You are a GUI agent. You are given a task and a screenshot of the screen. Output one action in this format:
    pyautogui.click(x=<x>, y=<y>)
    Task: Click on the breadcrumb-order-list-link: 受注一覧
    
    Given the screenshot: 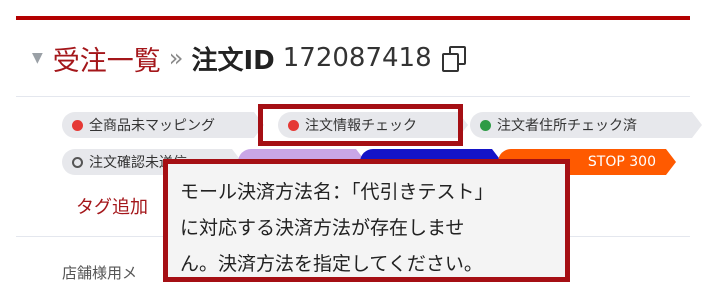 What is the action you would take?
    pyautogui.click(x=107, y=58)
    